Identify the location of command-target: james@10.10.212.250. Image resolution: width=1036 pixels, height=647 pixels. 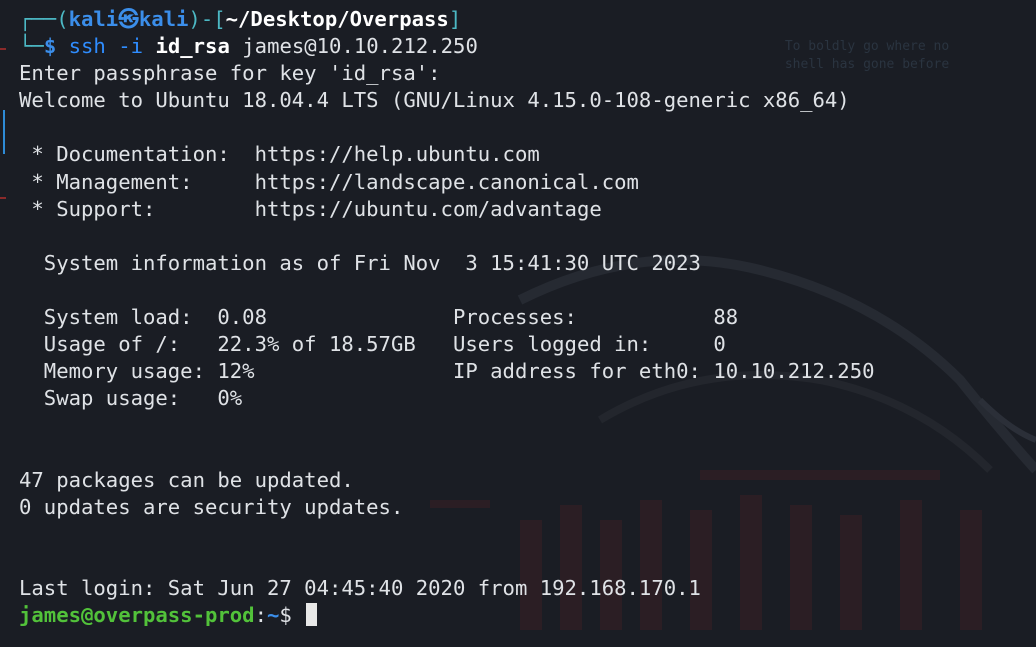
(360, 46).